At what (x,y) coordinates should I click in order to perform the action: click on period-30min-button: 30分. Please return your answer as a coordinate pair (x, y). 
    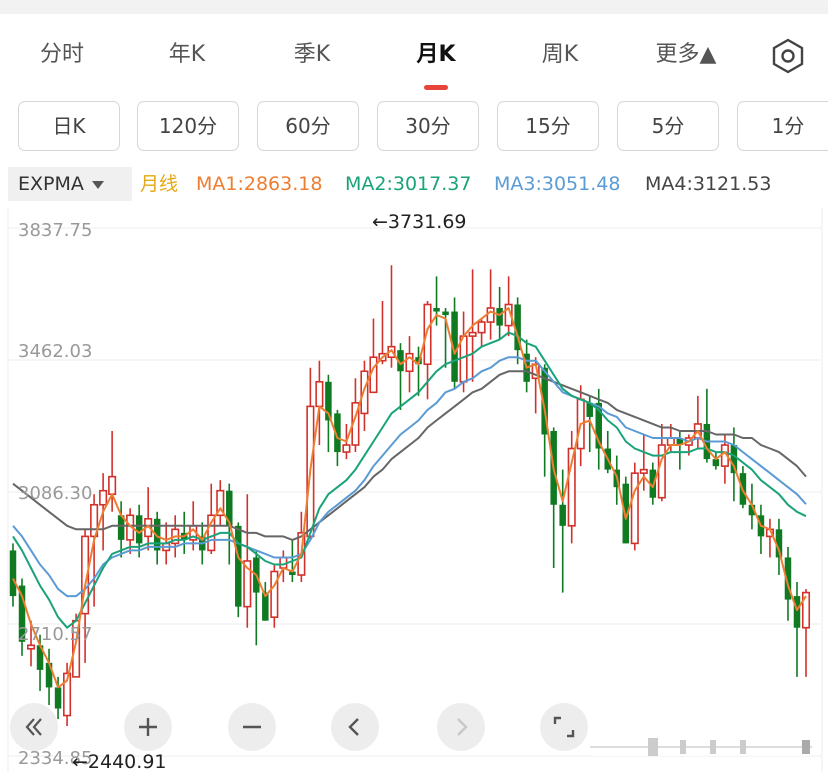
    Looking at the image, I should click on (428, 126).